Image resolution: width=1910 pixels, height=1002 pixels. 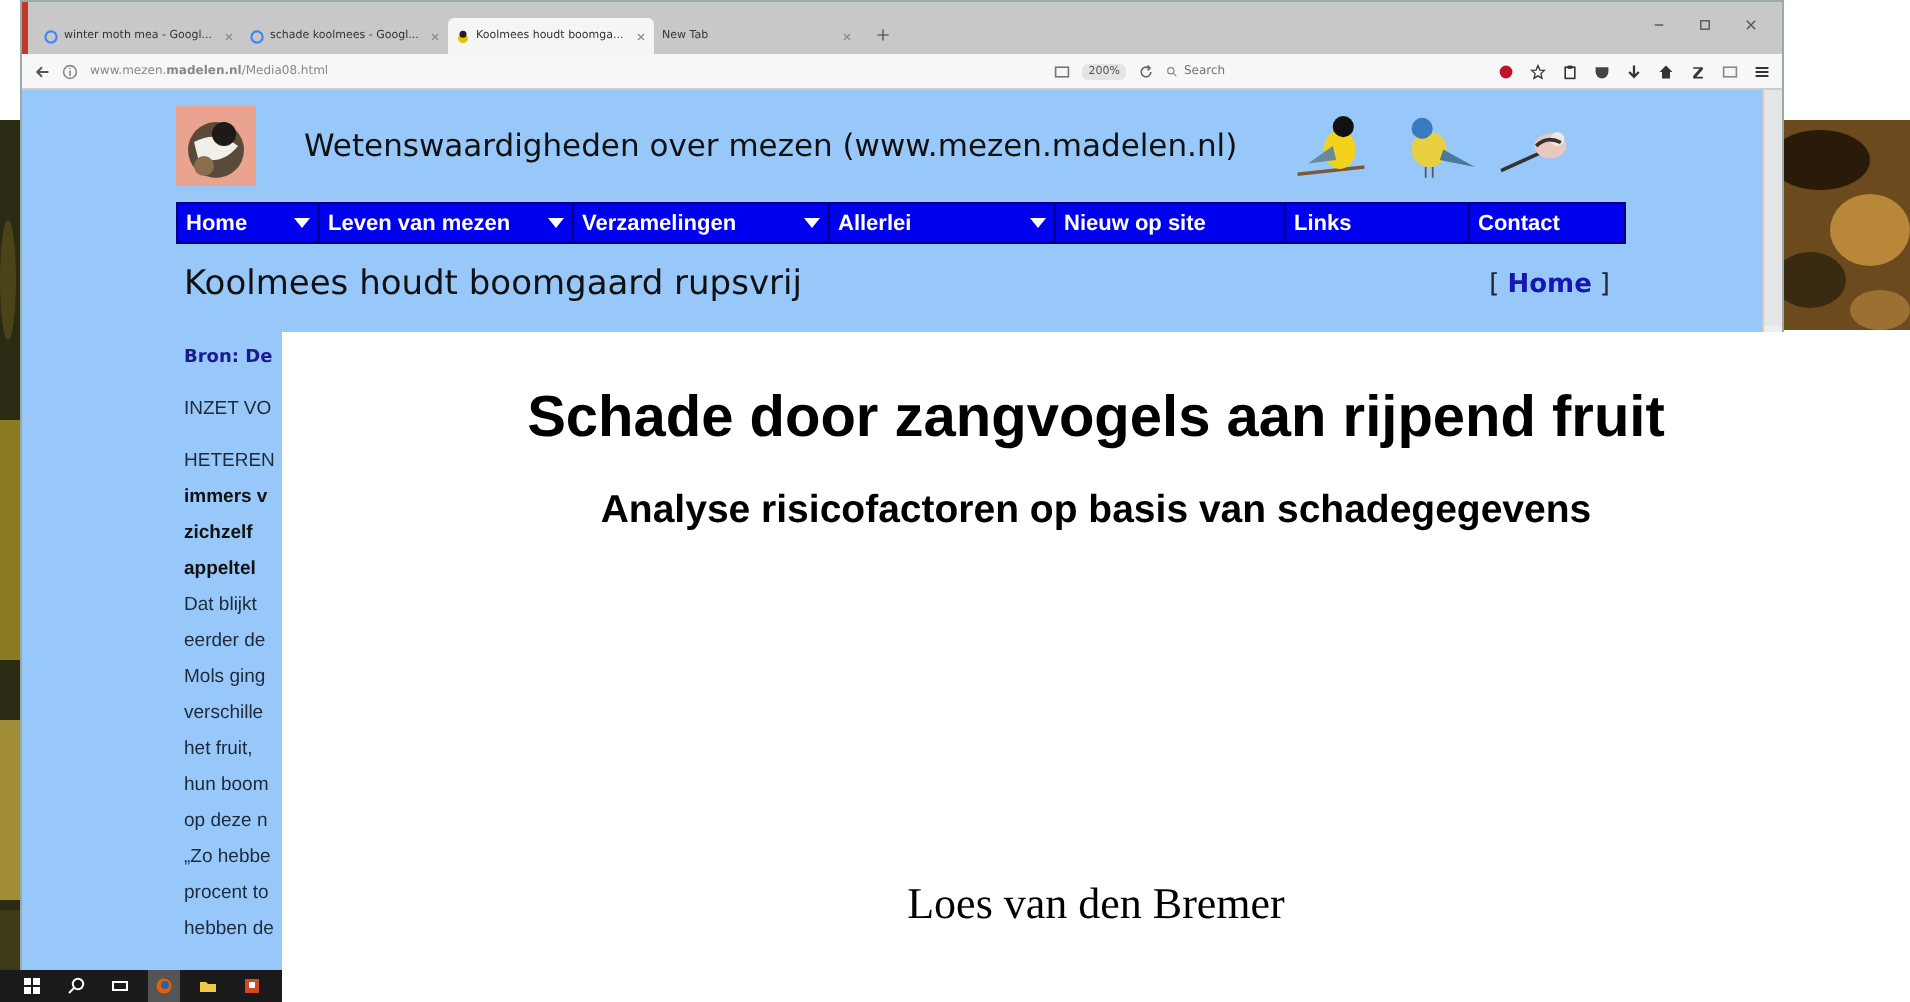 What do you see at coordinates (1659, 25) in the screenshot?
I see `minimize-icon` at bounding box center [1659, 25].